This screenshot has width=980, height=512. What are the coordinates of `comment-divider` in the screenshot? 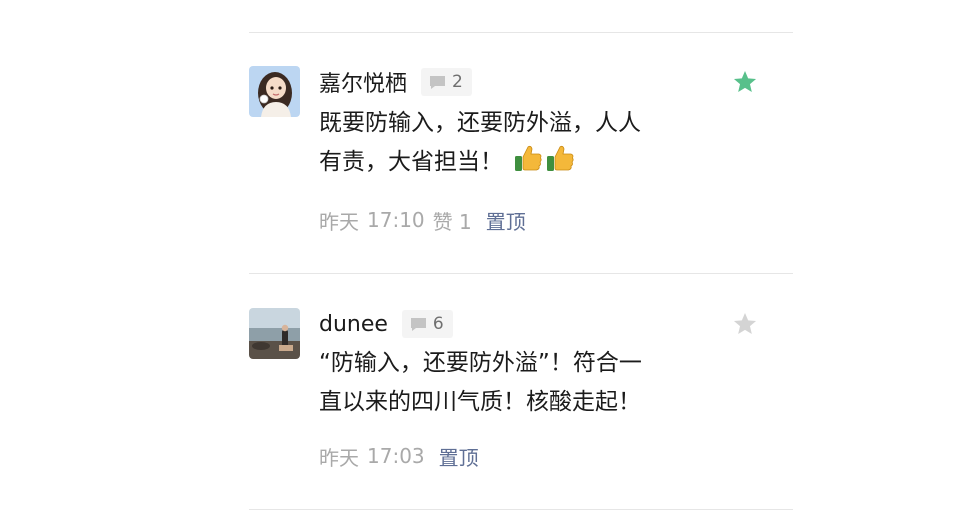 It's located at (521, 273).